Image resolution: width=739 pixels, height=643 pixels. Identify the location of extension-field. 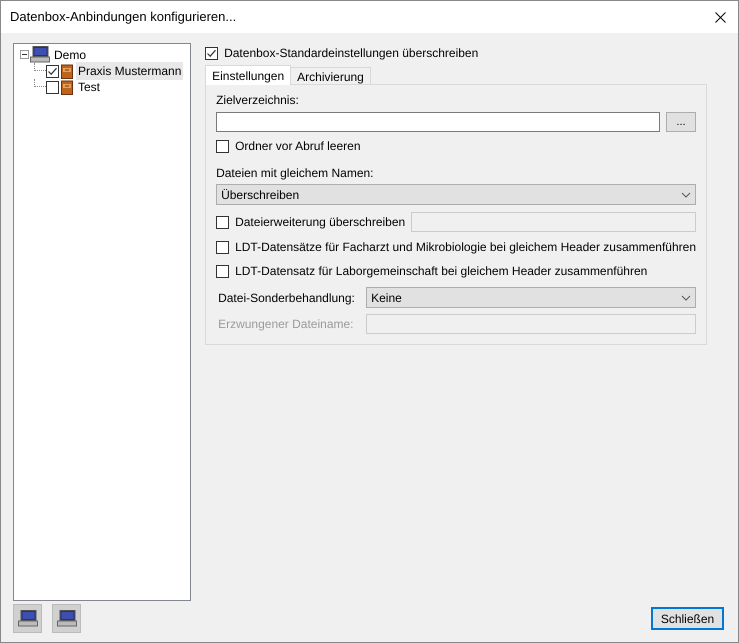
(553, 222).